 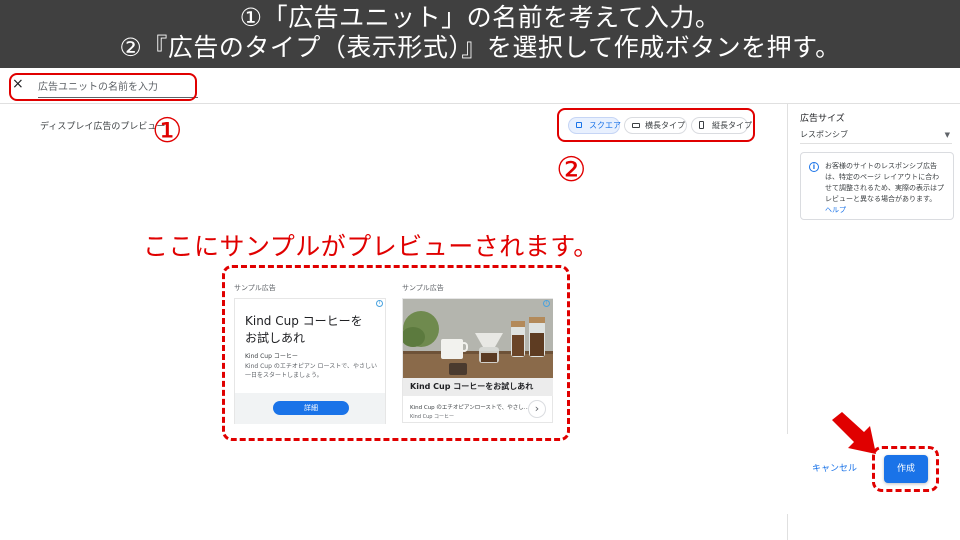 I want to click on annotation-box-ad-type, so click(x=656, y=125).